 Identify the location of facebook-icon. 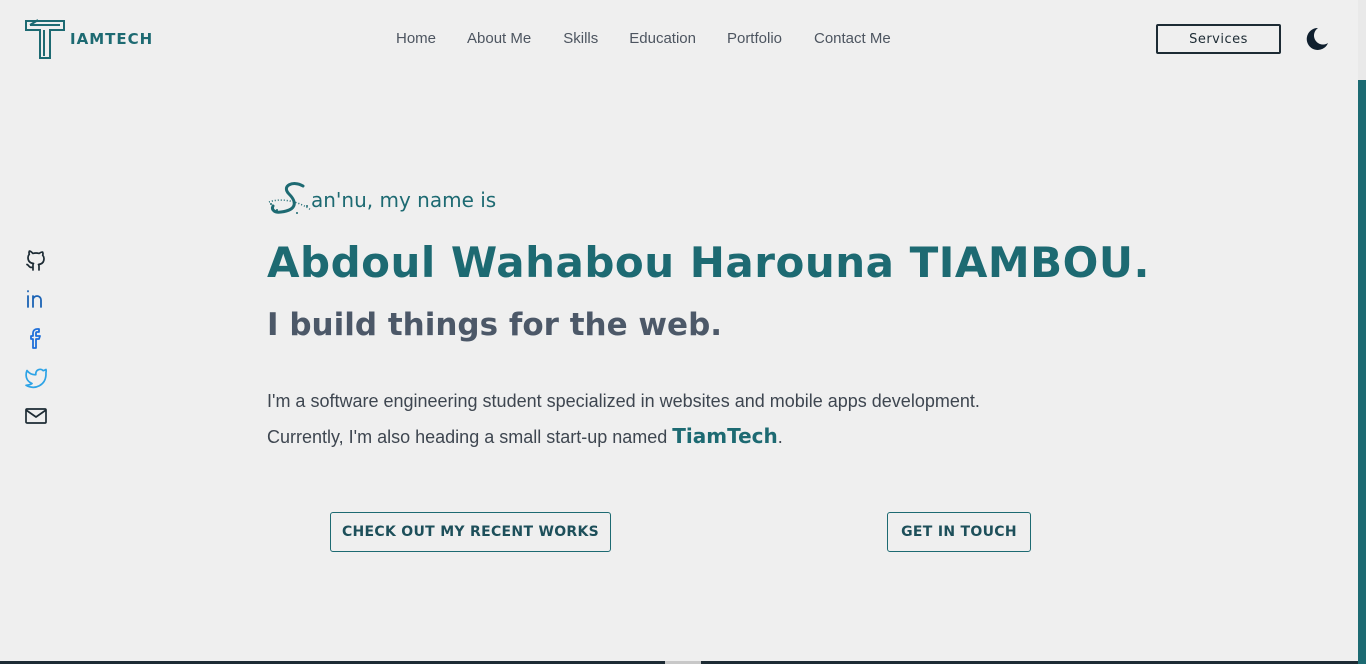
(36, 338).